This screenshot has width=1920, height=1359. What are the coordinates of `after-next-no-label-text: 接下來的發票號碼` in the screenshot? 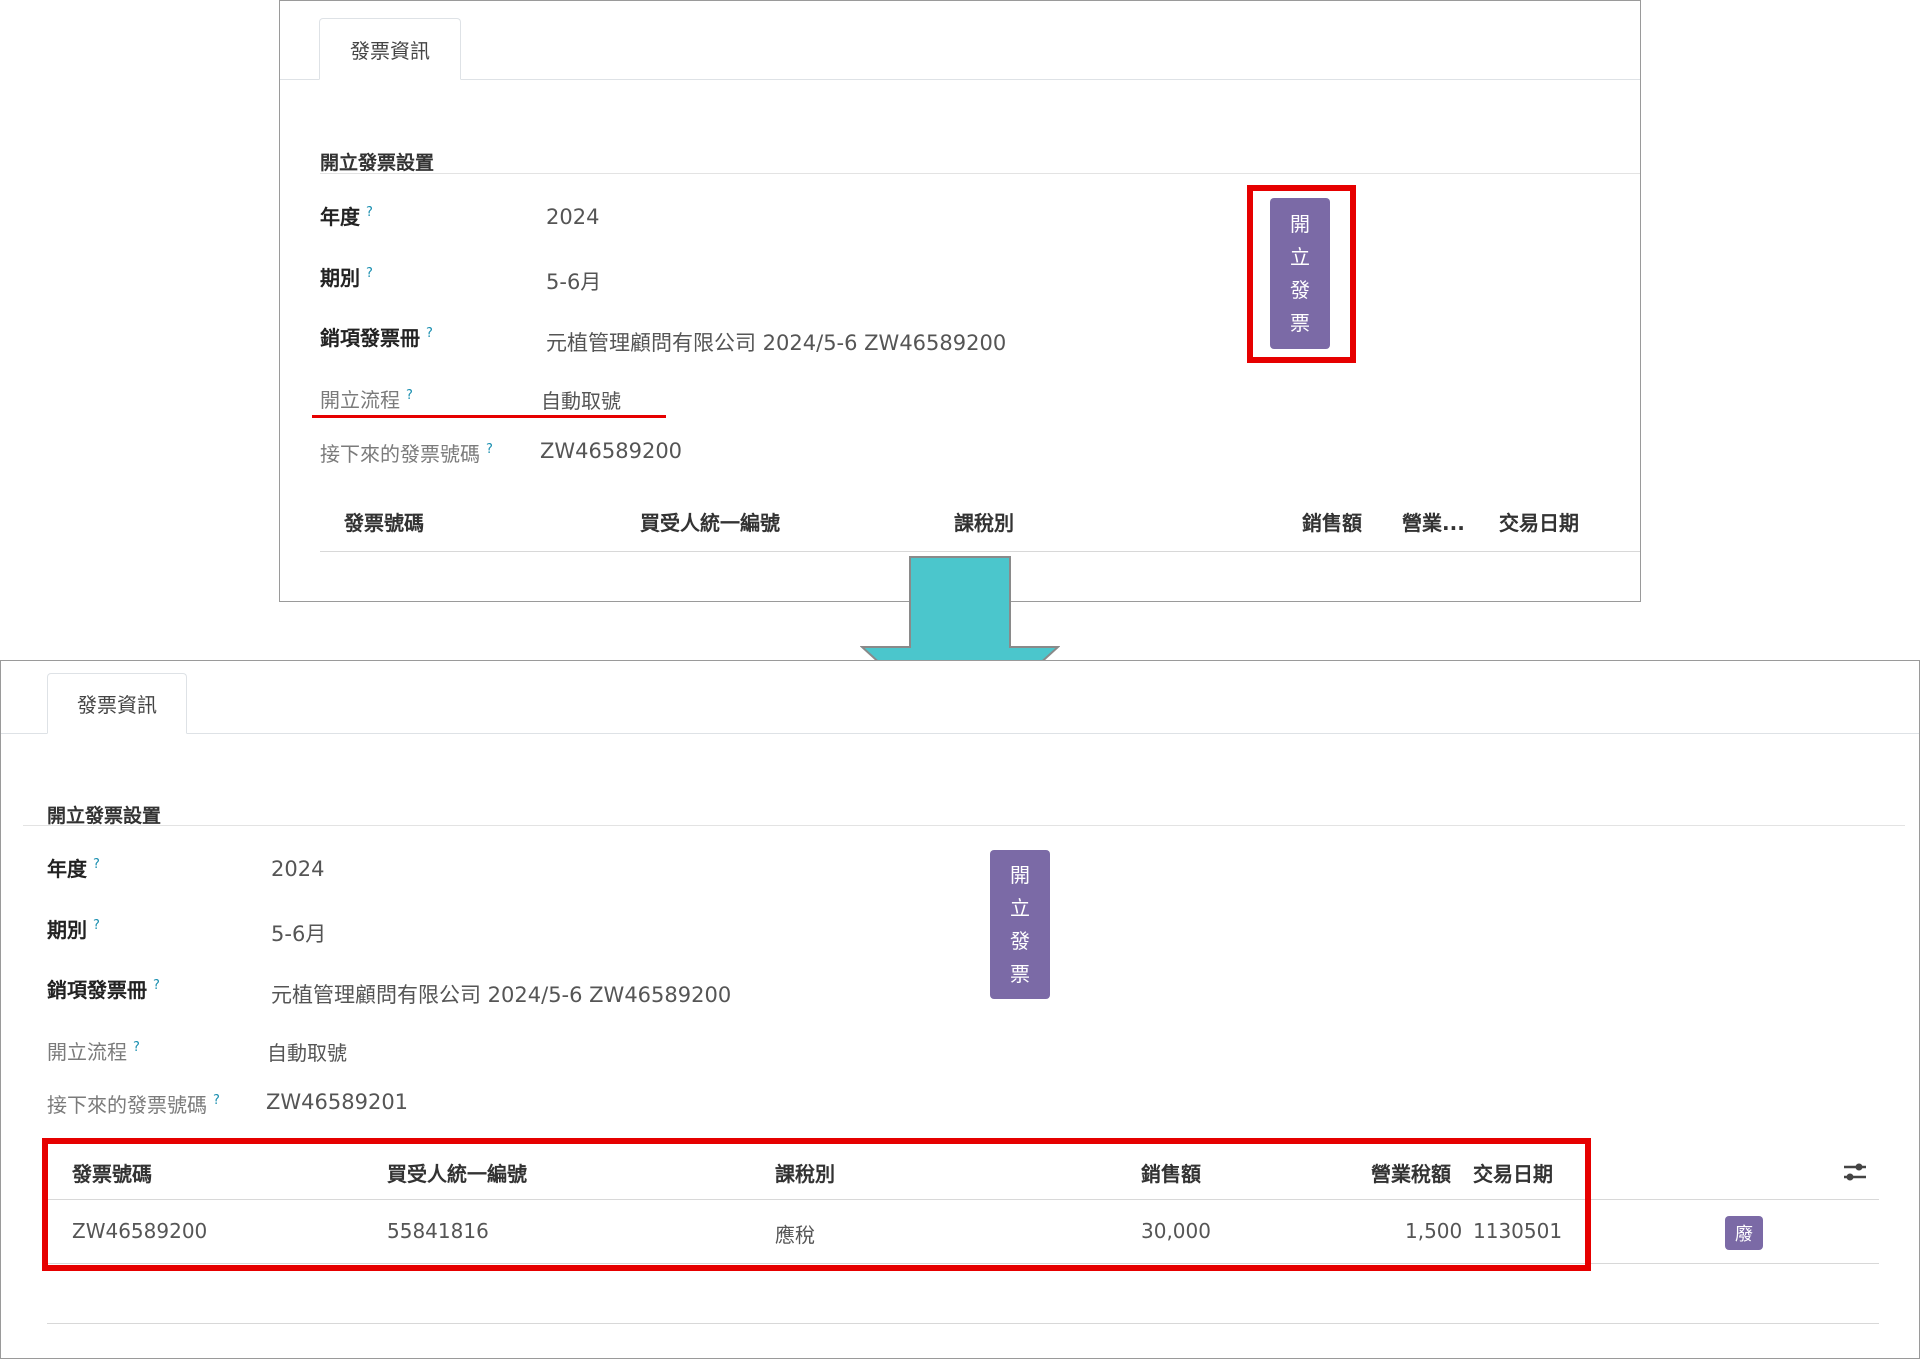 It's located at (127, 1105).